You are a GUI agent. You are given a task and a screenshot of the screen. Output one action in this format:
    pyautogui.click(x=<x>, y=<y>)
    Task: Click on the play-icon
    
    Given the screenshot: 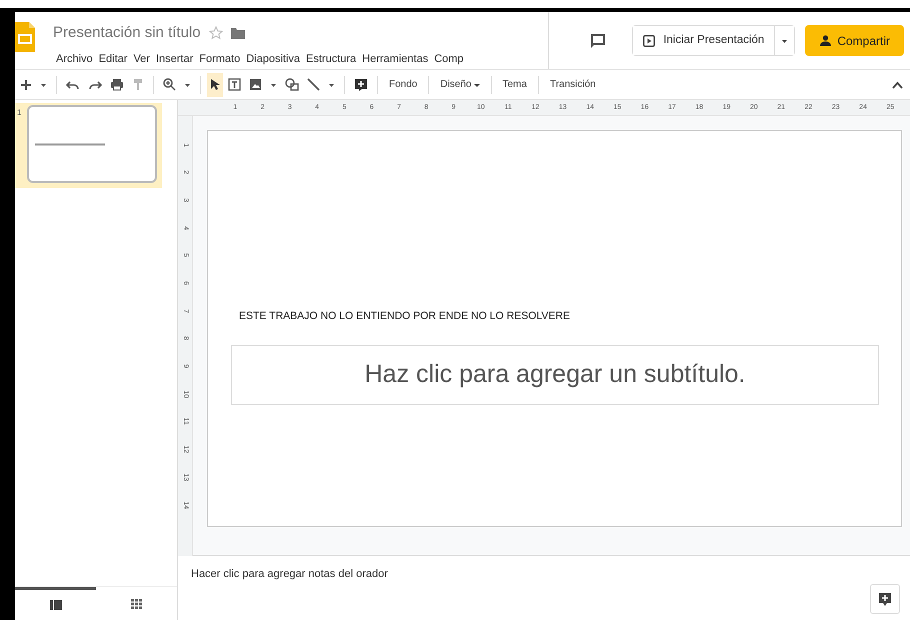 What is the action you would take?
    pyautogui.click(x=649, y=40)
    